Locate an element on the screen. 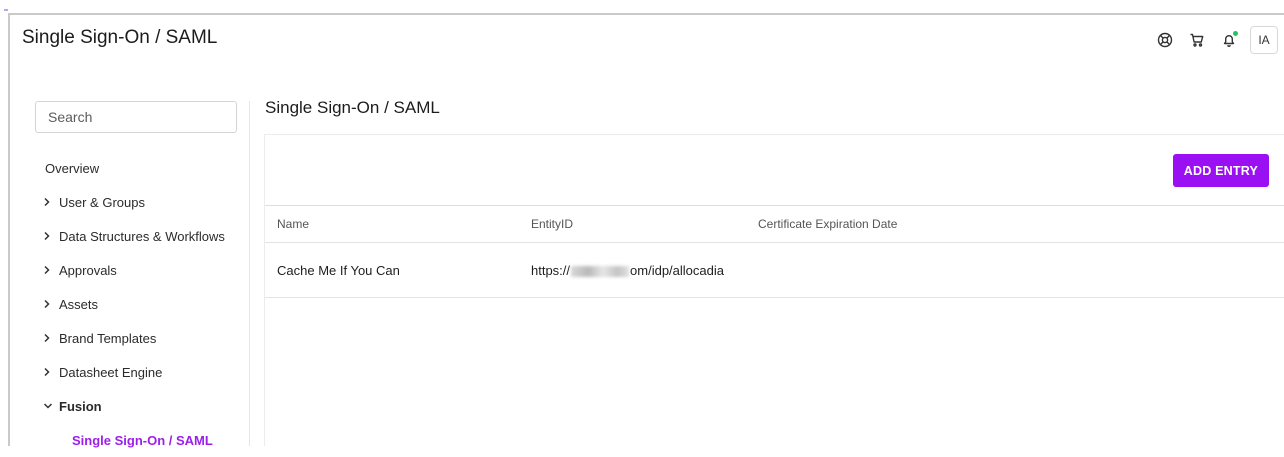 Image resolution: width=1284 pixels, height=457 pixels. sidebar-item-label: Brand Templates is located at coordinates (108, 338).